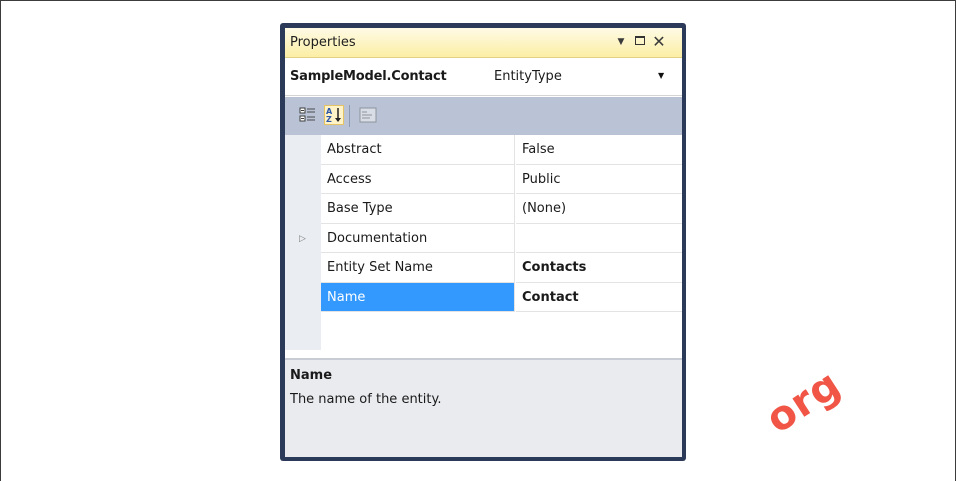  I want to click on property-value, so click(599, 238).